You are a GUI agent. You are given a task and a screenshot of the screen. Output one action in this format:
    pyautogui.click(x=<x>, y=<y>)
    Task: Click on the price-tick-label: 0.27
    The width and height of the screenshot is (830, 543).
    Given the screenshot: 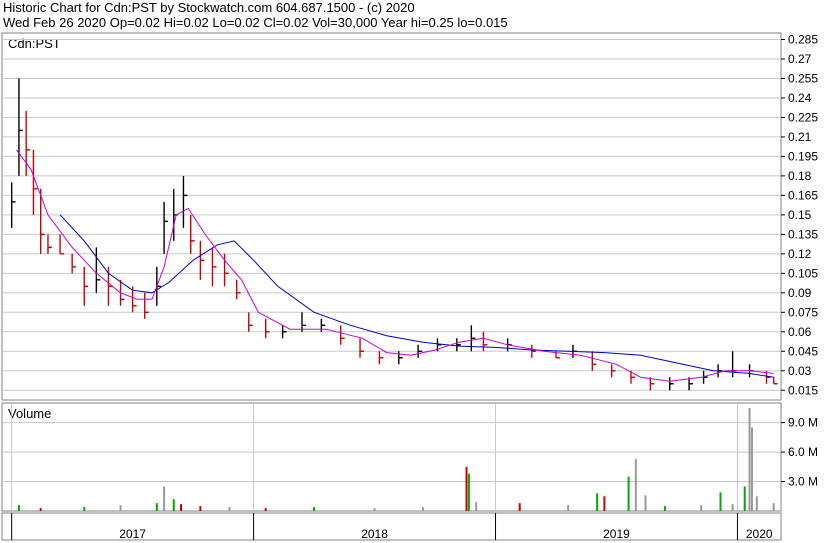 What is the action you would take?
    pyautogui.click(x=800, y=59)
    